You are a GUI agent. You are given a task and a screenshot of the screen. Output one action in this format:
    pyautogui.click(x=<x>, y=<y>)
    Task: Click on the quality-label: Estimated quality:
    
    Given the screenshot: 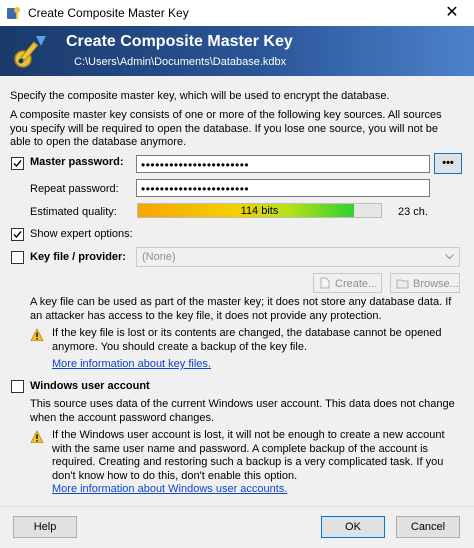 What is the action you would take?
    pyautogui.click(x=73, y=212)
    